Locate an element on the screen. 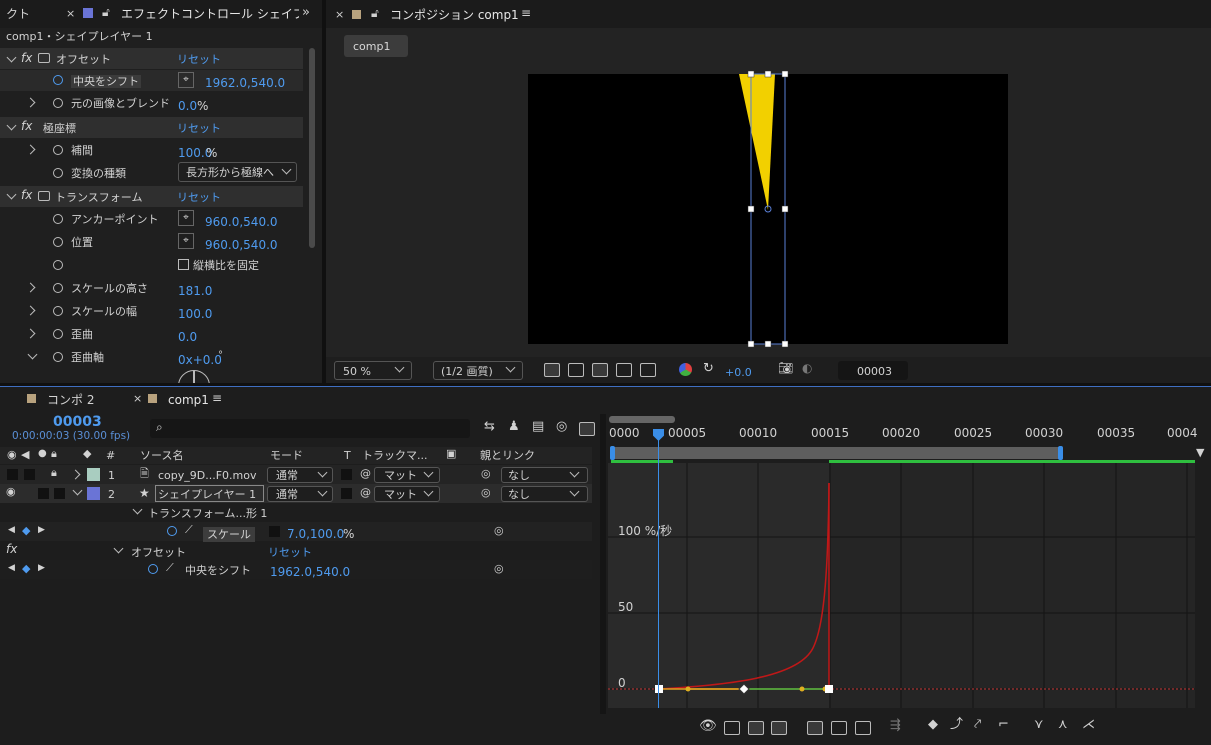  mode-header: モード is located at coordinates (286, 455).